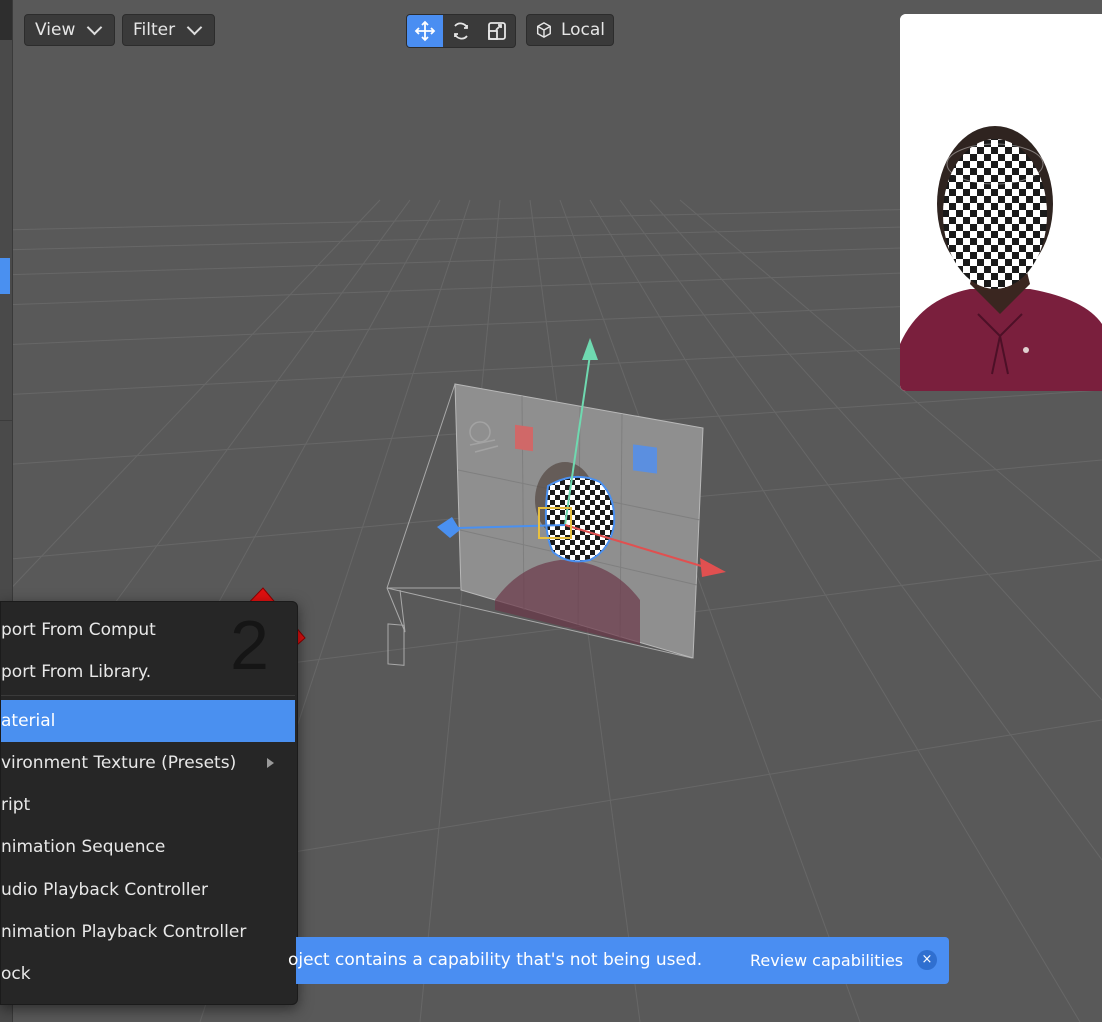  Describe the element at coordinates (78, 630) in the screenshot. I see `menu-item-label: port From Comput` at that location.